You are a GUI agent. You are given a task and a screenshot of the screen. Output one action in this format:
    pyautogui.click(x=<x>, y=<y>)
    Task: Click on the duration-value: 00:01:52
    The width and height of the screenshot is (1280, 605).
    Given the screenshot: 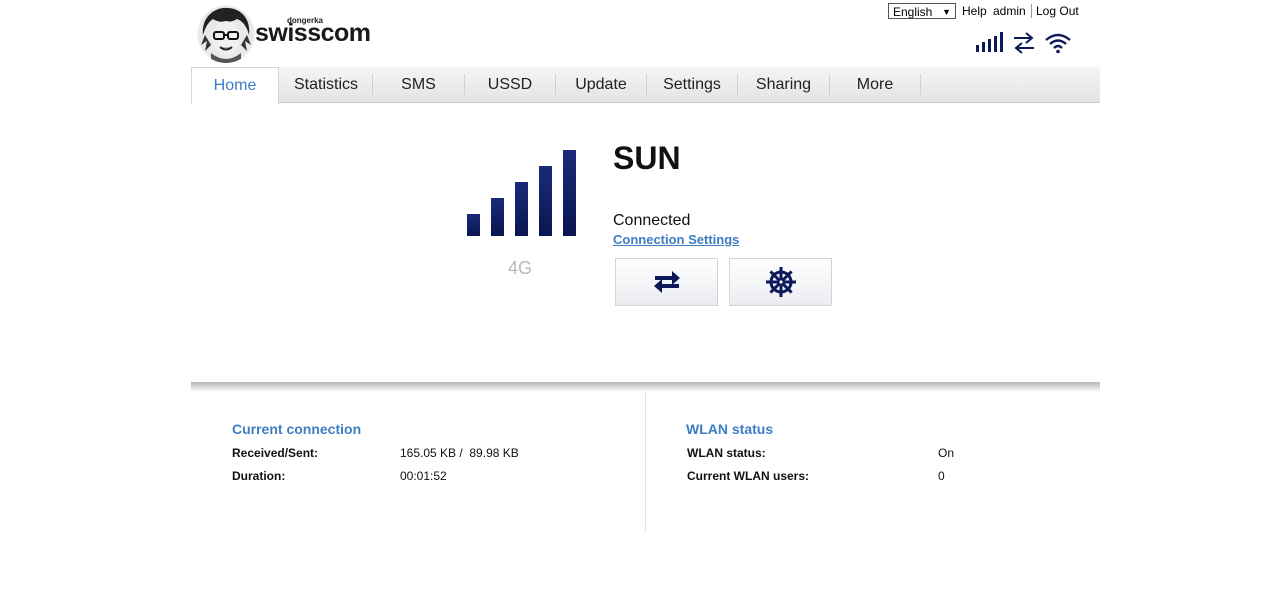 What is the action you would take?
    pyautogui.click(x=423, y=476)
    